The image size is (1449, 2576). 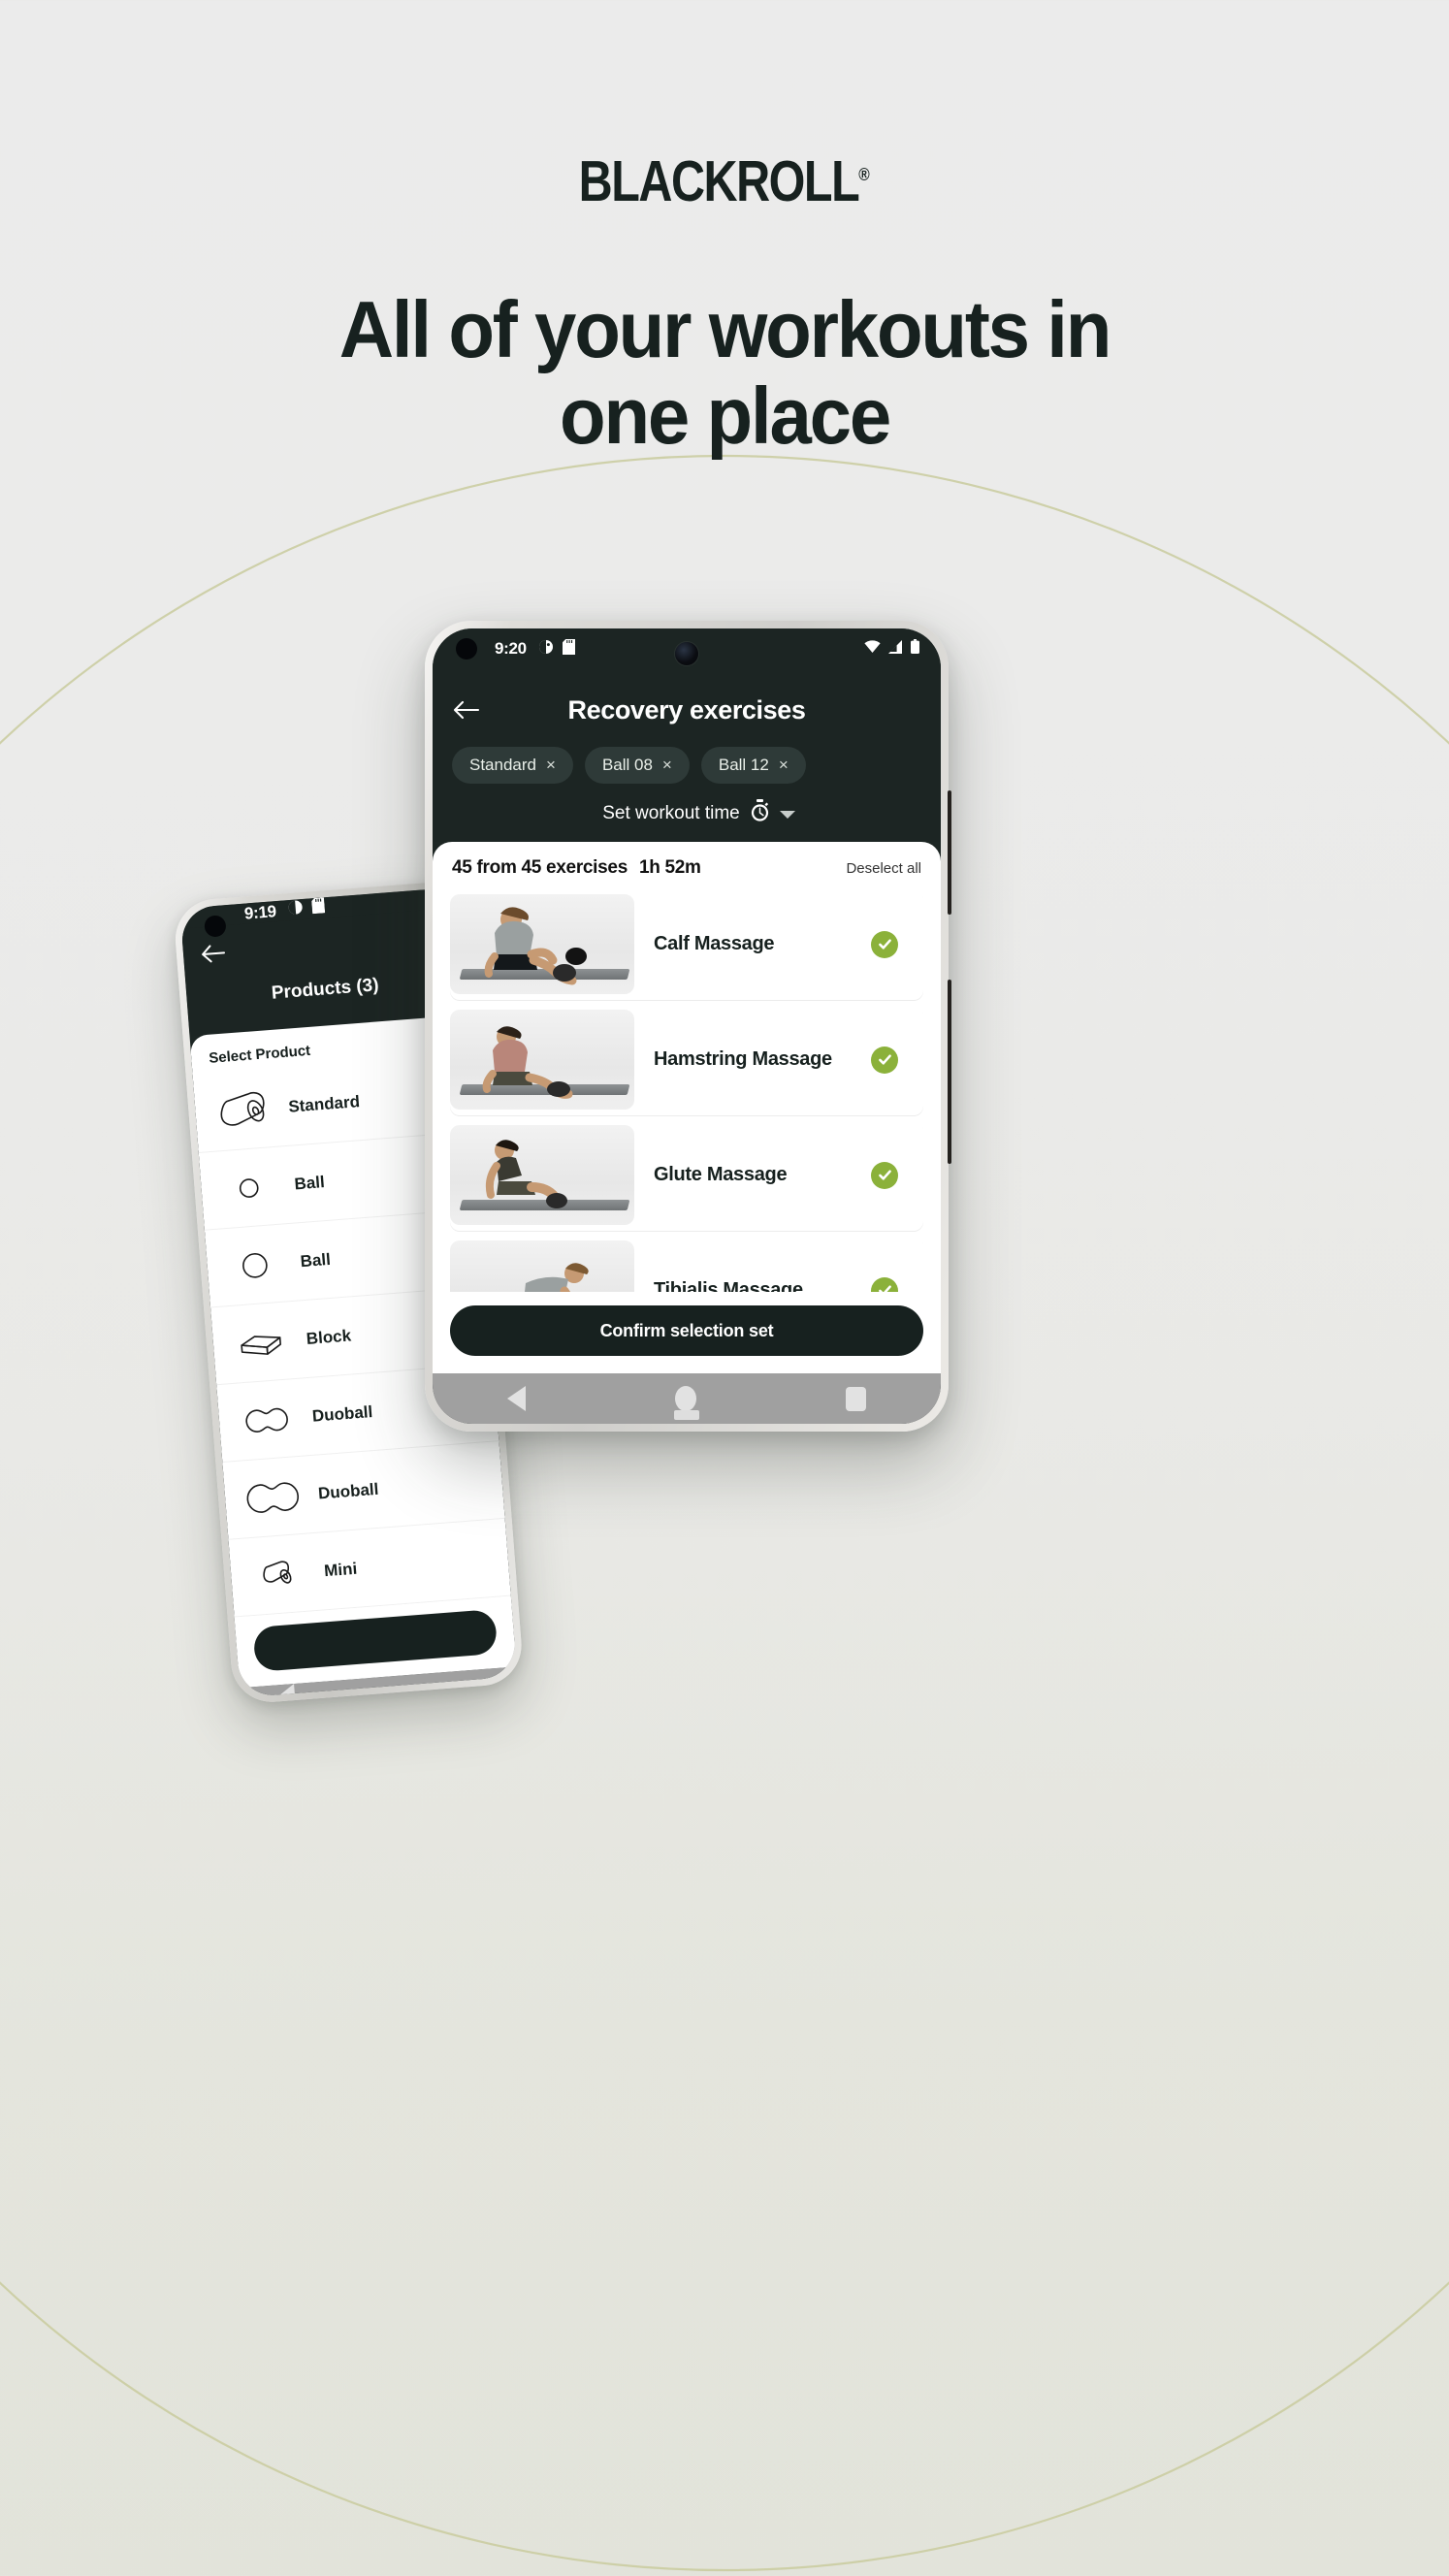 What do you see at coordinates (260, 912) in the screenshot?
I see `back-status-time: 9:19` at bounding box center [260, 912].